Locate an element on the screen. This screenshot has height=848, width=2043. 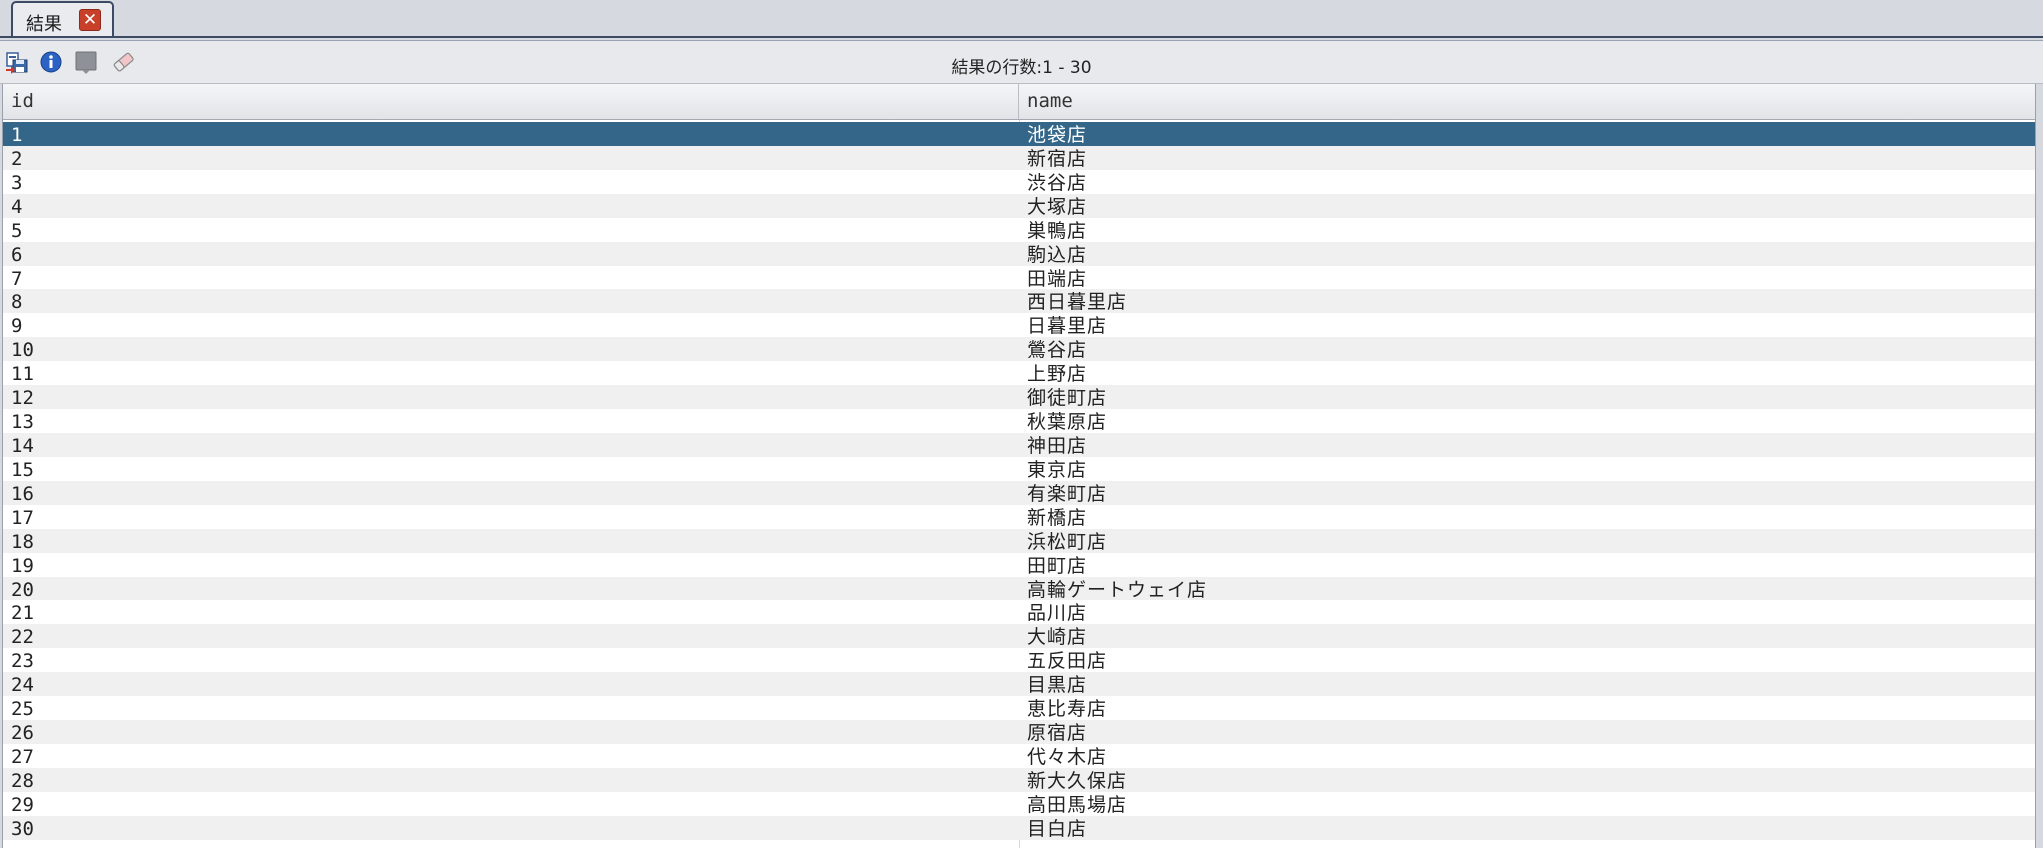
cell-name: 上野店 is located at coordinates (1057, 373).